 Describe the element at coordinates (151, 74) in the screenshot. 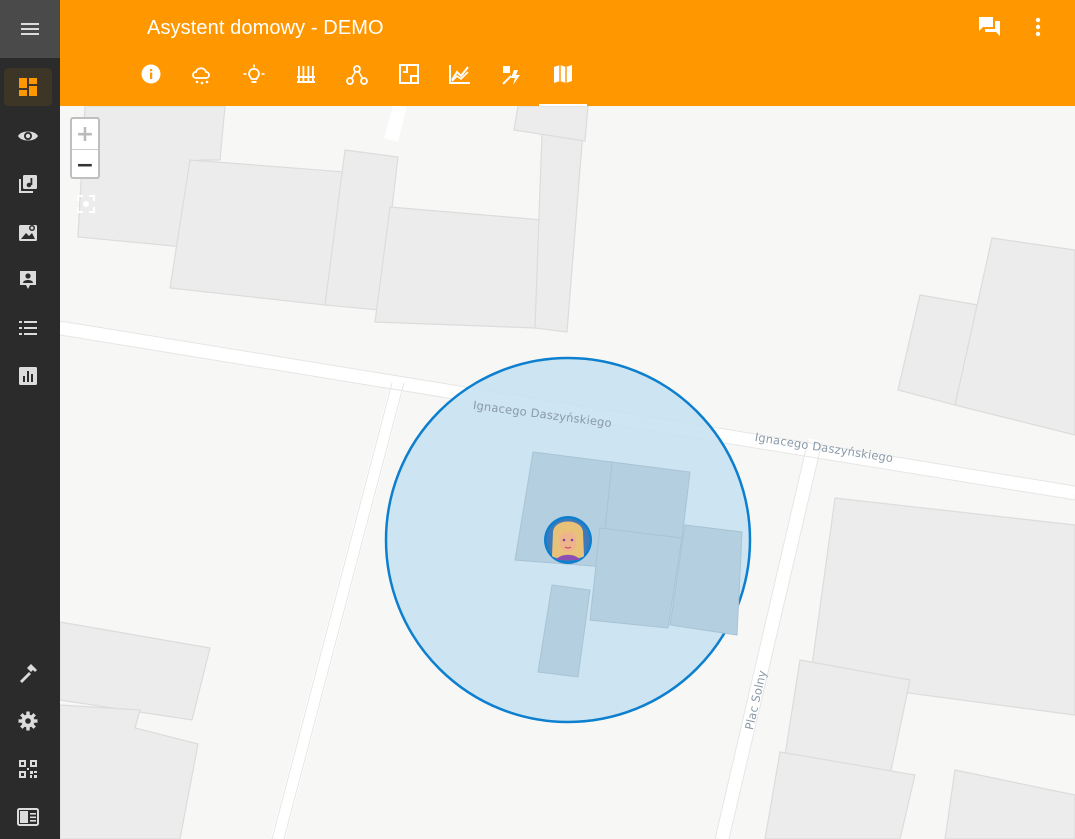

I see `info-icon` at that location.